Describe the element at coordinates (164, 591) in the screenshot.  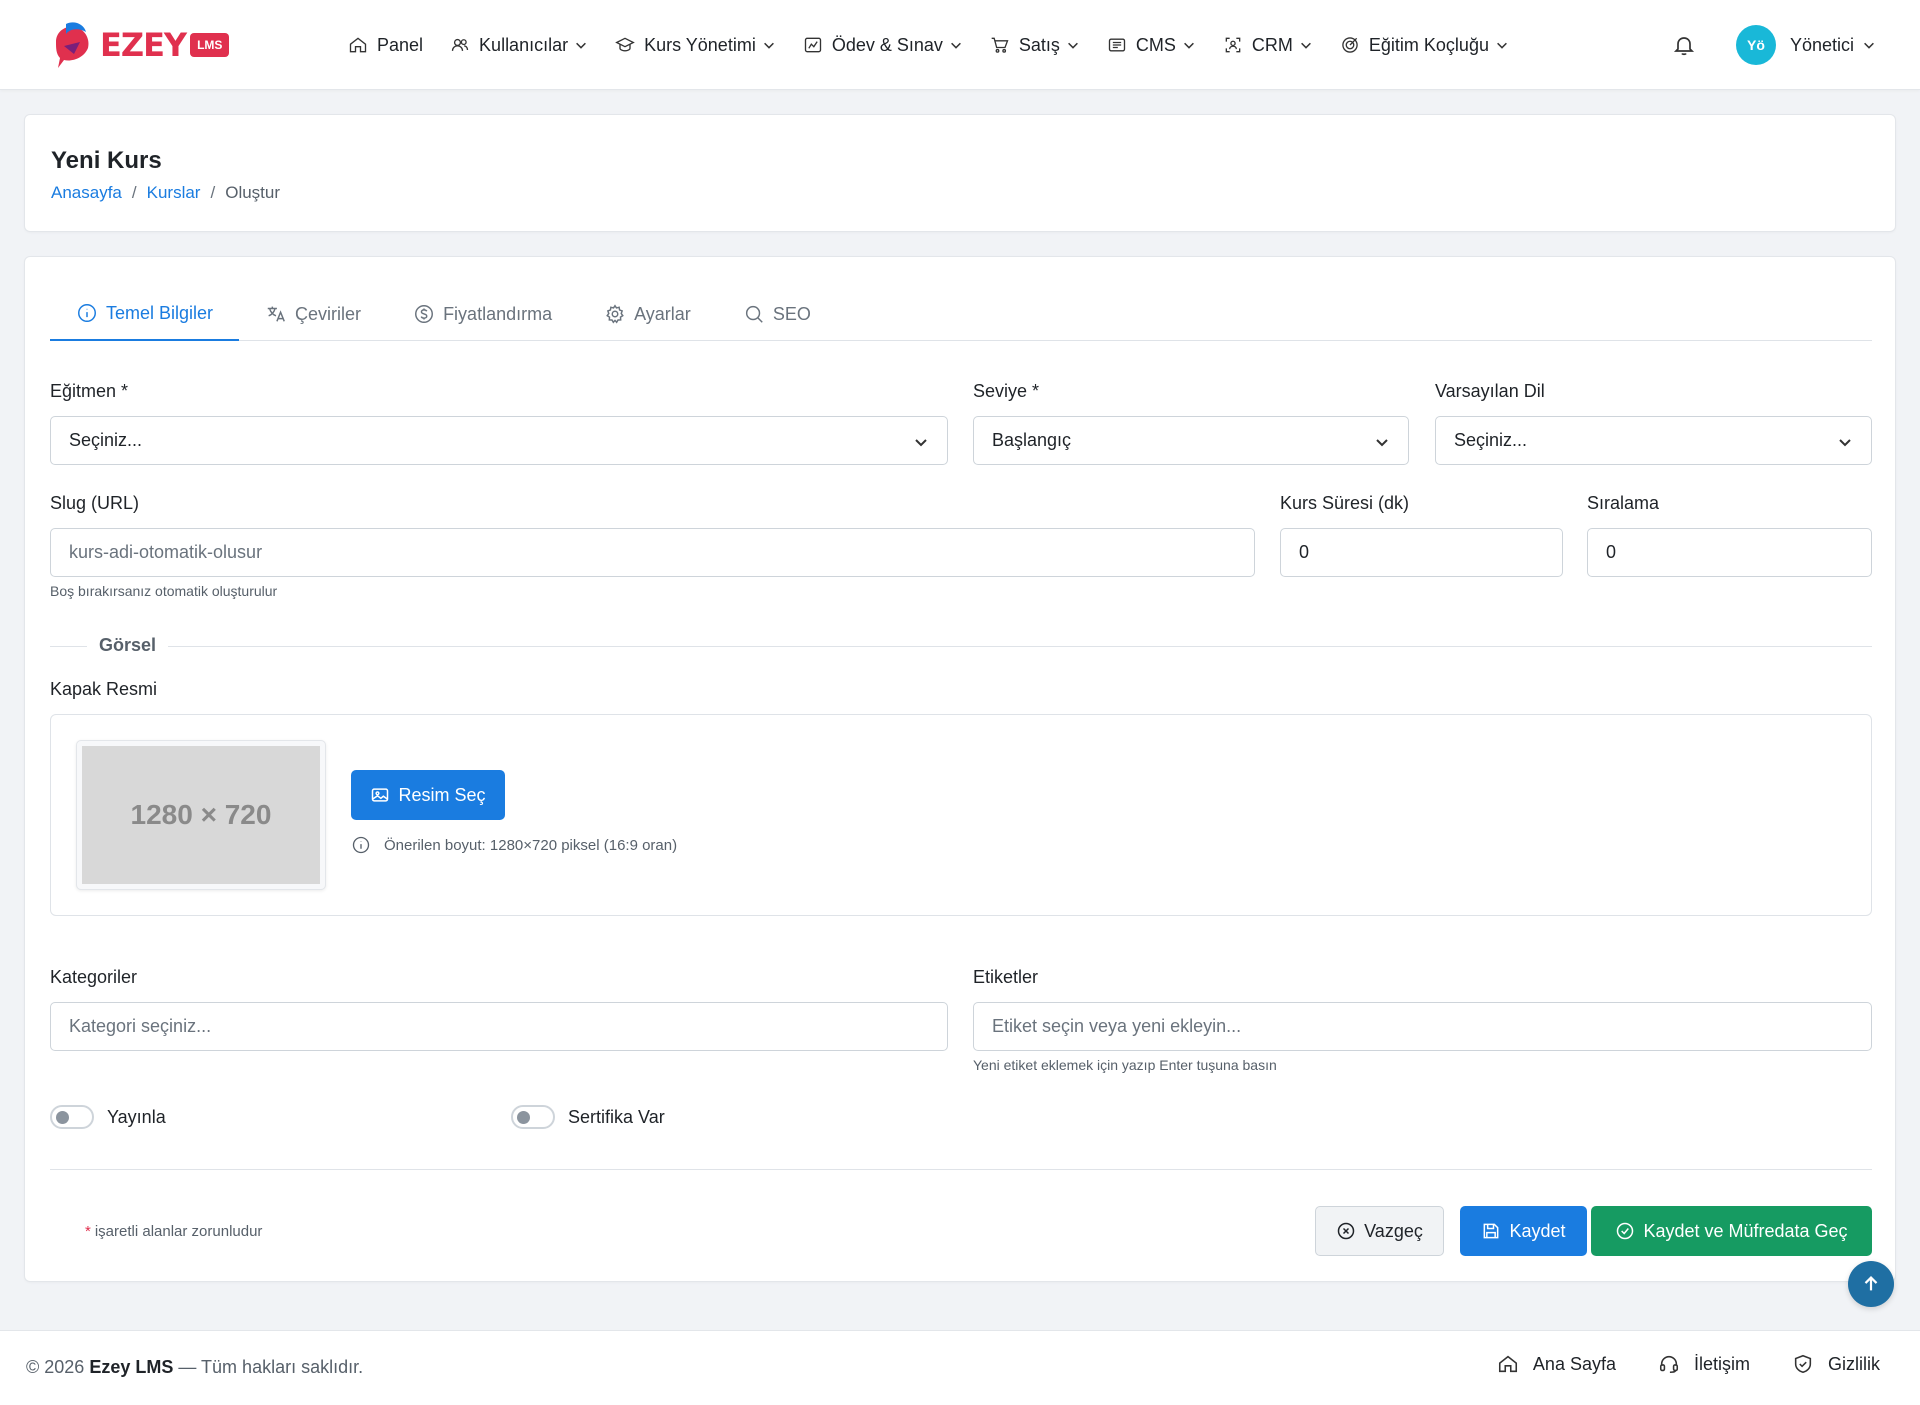
I see `slug-help-text: Boş bırakırsanız otomatik oluşturulur` at that location.